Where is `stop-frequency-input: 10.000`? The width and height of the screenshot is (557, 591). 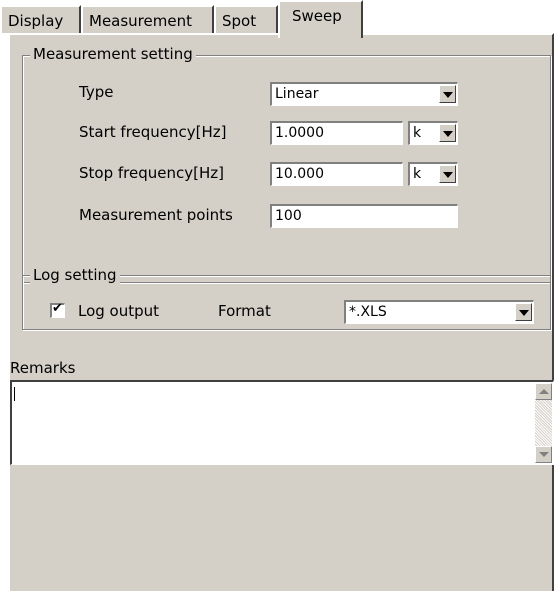 stop-frequency-input: 10.000 is located at coordinates (336, 174).